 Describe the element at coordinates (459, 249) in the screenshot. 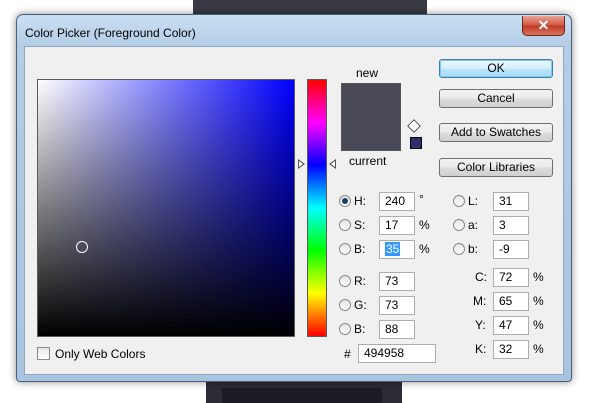

I see `b-channel-radio` at that location.